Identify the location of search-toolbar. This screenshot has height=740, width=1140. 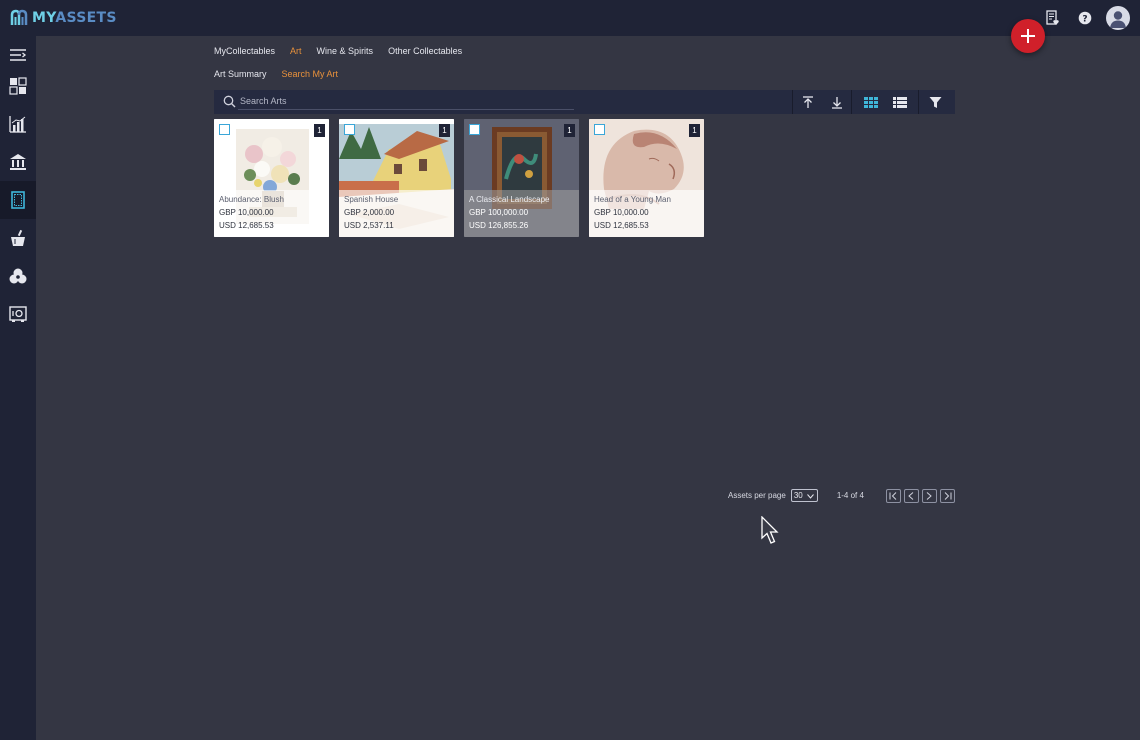
(584, 102).